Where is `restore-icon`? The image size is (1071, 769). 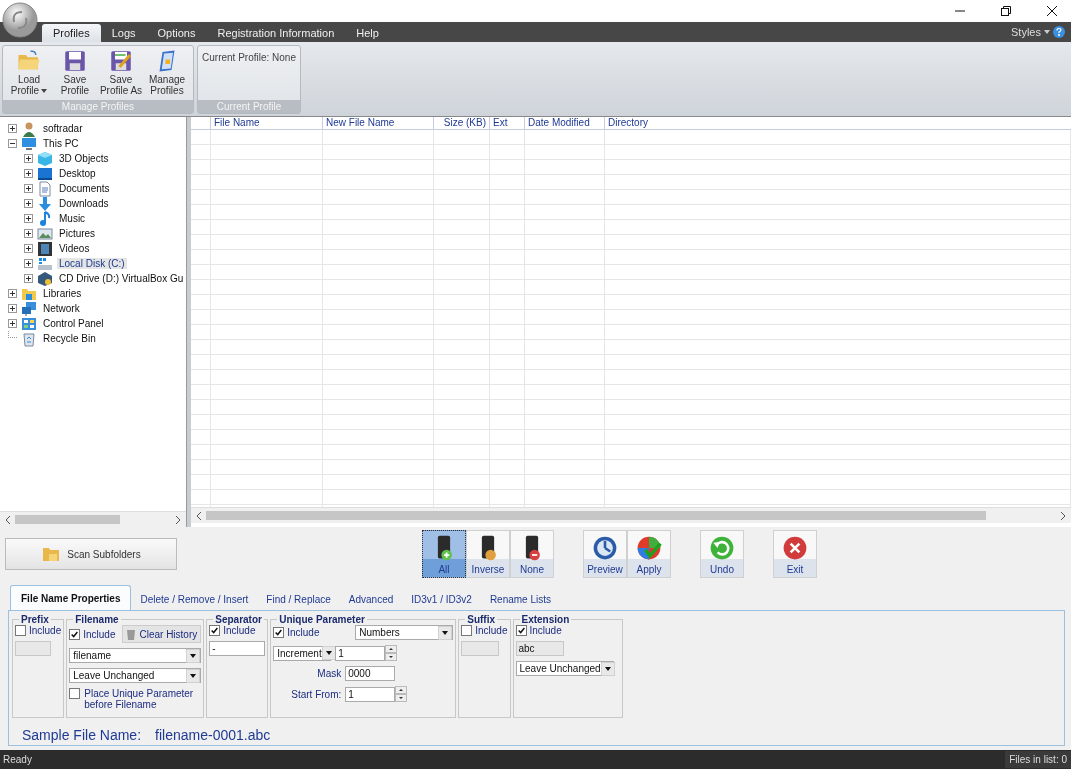
restore-icon is located at coordinates (1006, 11).